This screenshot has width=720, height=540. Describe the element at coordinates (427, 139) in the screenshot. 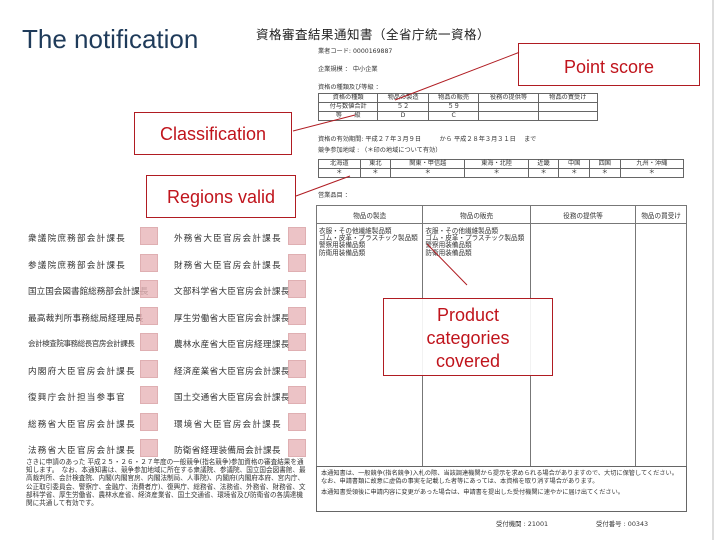

I see `validity-period: 資格の有効期間: 平成２７年３月９日 から 平成２８年３月３１日 まで` at that location.